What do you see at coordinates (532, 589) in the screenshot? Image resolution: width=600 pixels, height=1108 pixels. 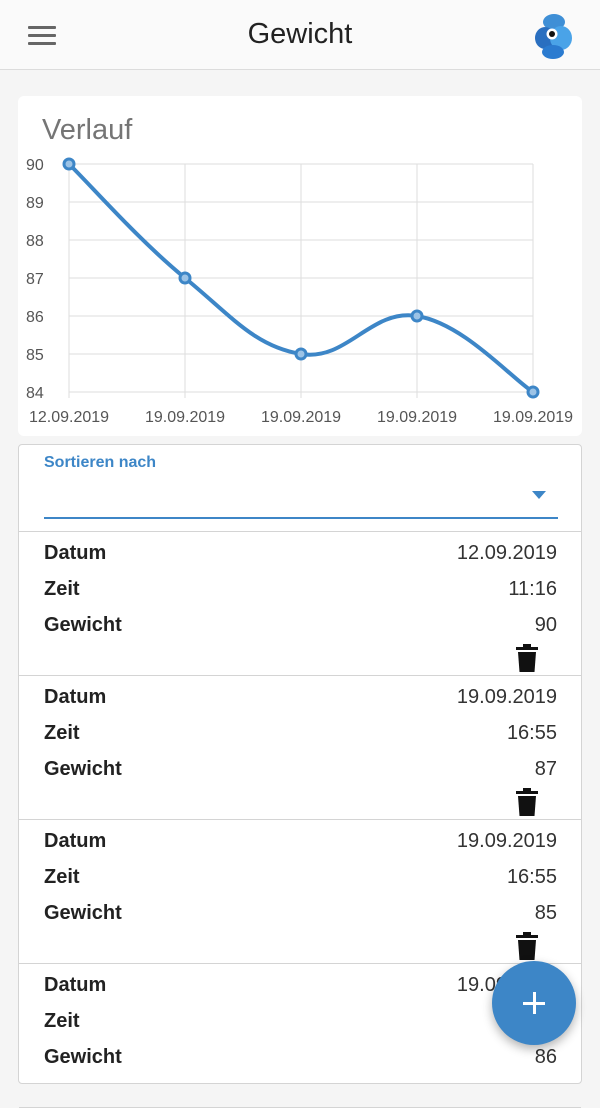 I see `time-value: 11:16` at bounding box center [532, 589].